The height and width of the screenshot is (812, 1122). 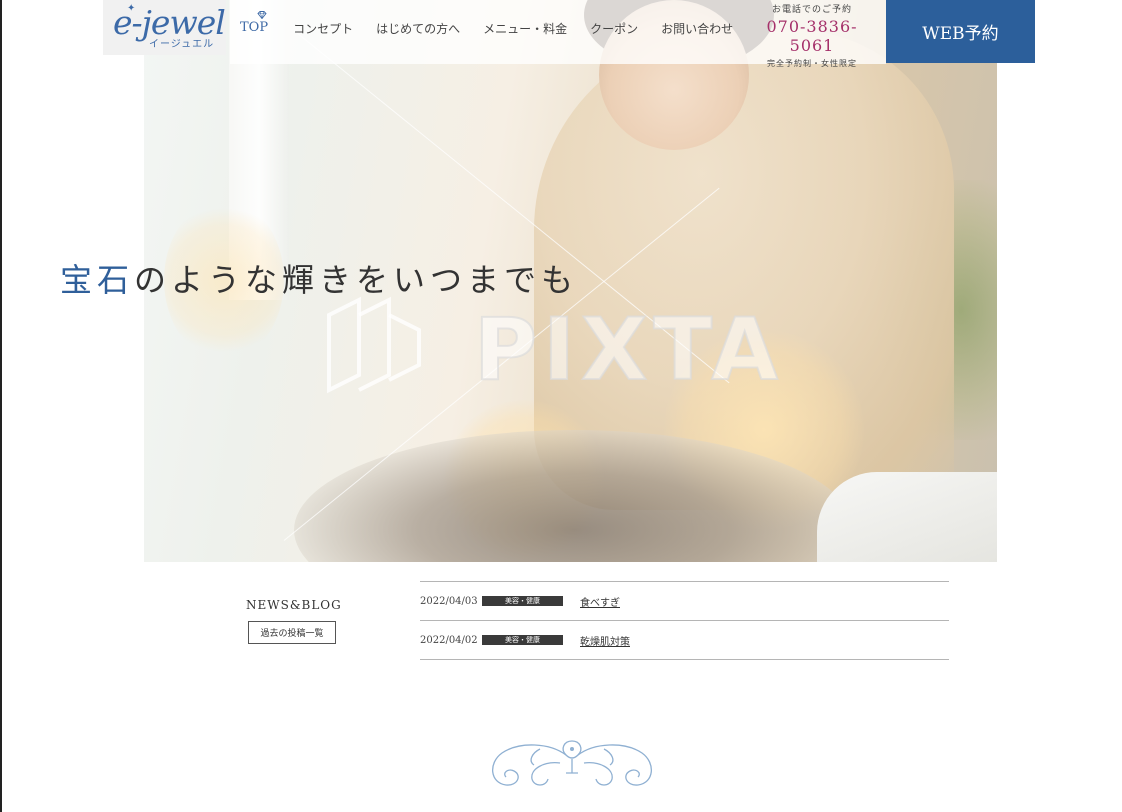 I want to click on nav-item-top: TOP, so click(x=254, y=24).